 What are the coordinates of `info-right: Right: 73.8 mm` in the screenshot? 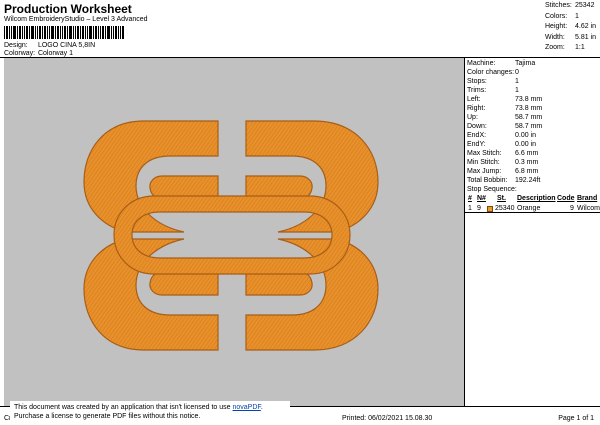 It's located at (504, 108).